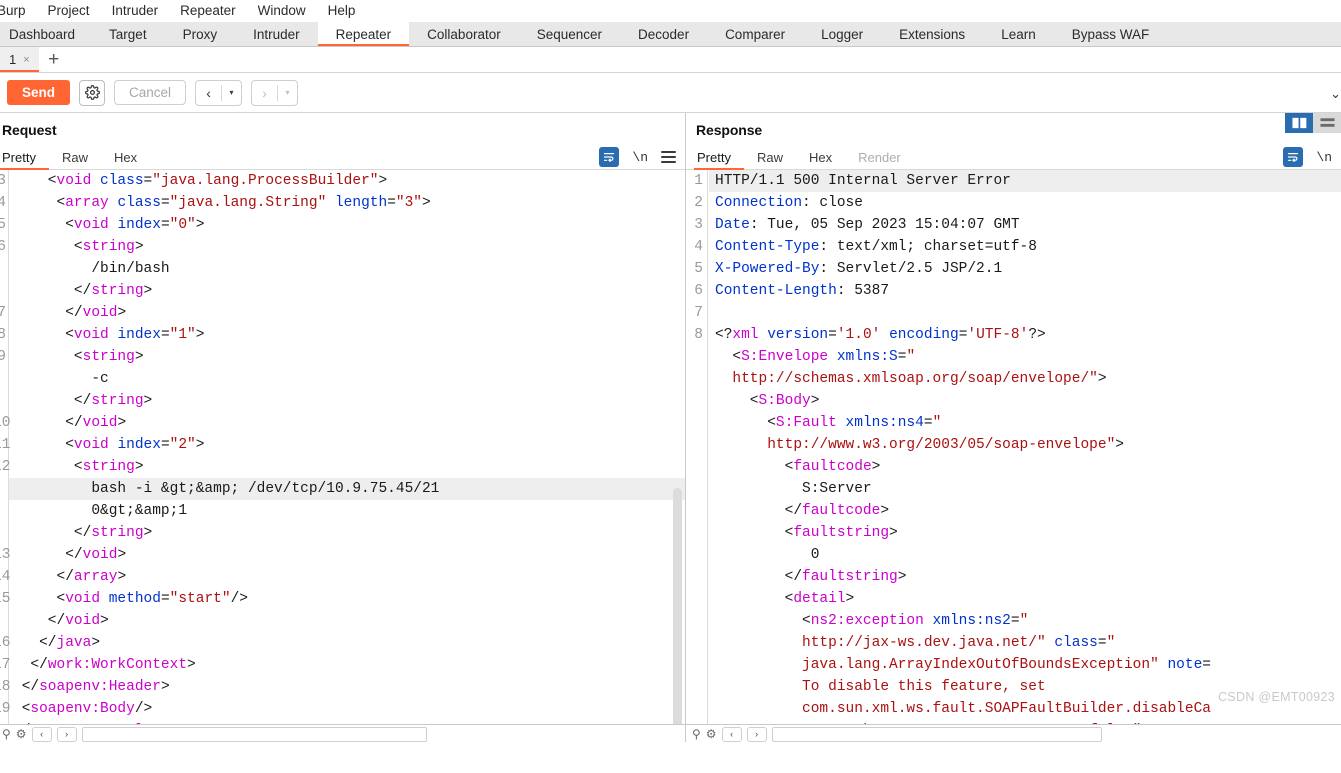 This screenshot has width=1341, height=773. I want to click on menu-item-window: Window, so click(282, 11).